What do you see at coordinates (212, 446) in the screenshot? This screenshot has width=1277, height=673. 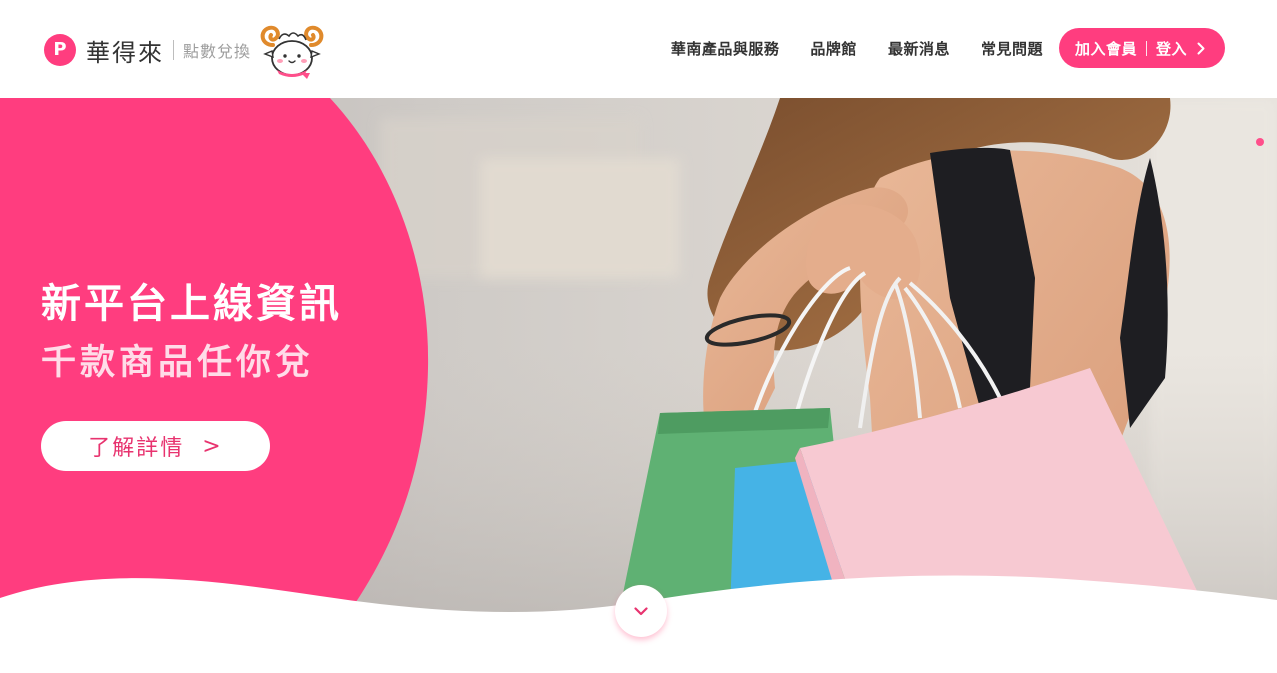 I see `learn-more-arrow: >` at bounding box center [212, 446].